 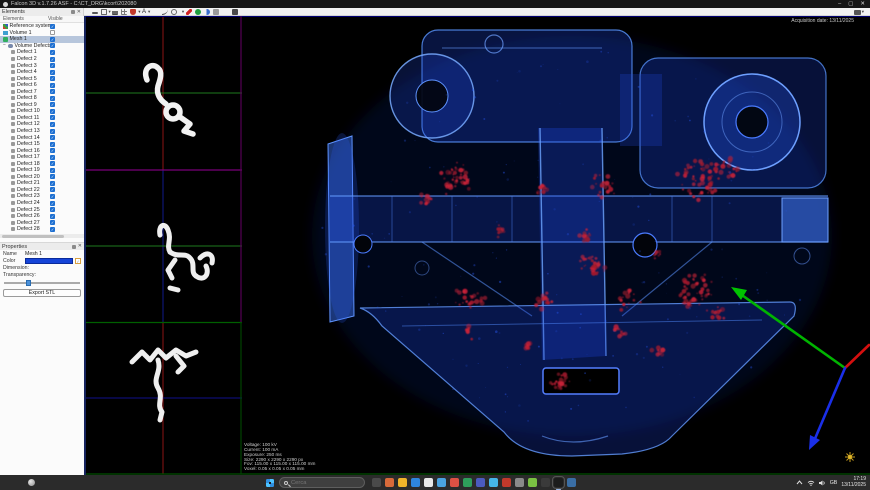 I want to click on taskbar-app-chrome, so click(x=454, y=482).